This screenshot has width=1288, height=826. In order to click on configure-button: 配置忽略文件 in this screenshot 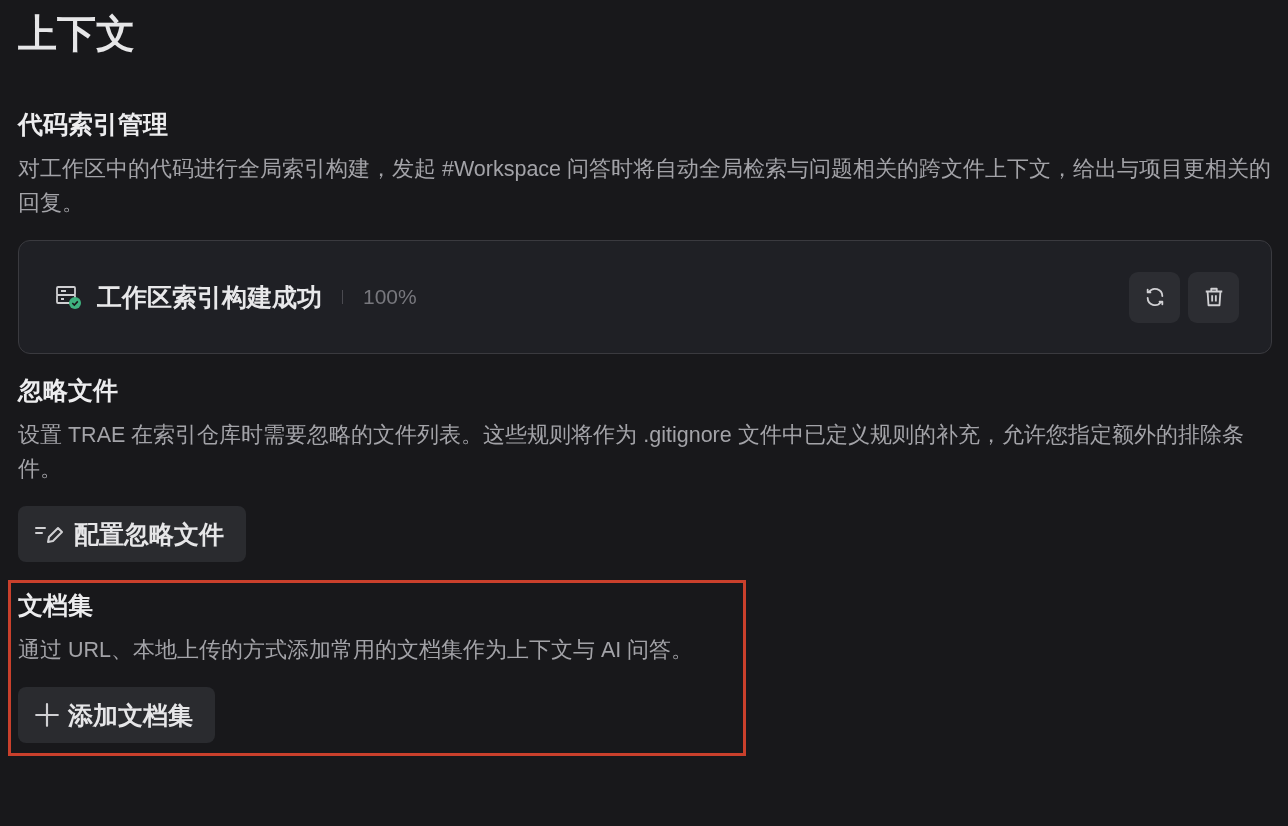, I will do `click(132, 534)`.